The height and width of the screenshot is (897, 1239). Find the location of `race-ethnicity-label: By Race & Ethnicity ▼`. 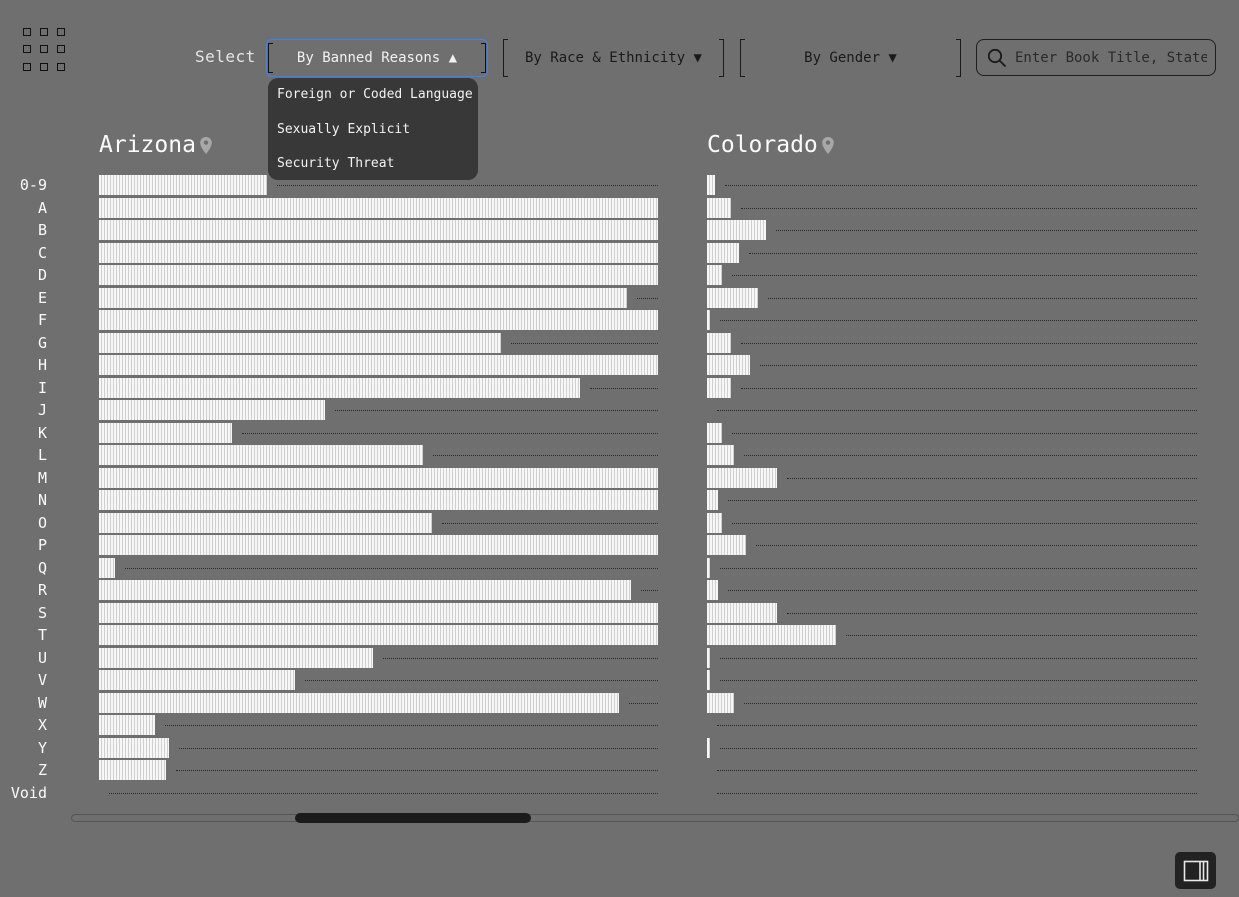

race-ethnicity-label: By Race & Ethnicity ▼ is located at coordinates (613, 58).